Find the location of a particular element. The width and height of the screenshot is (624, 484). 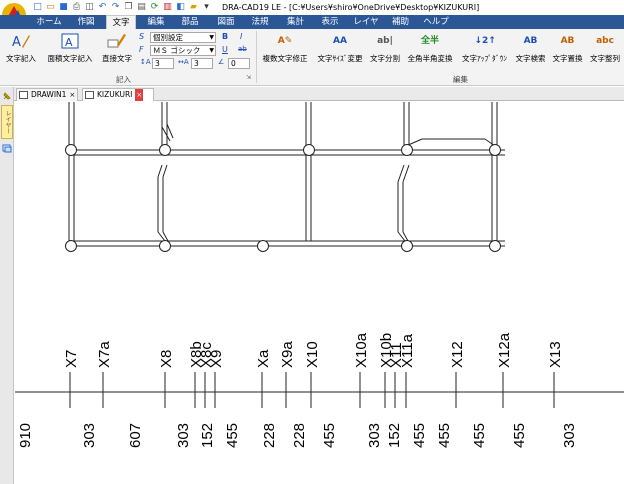

grid-label: X7 is located at coordinates (71, 359).